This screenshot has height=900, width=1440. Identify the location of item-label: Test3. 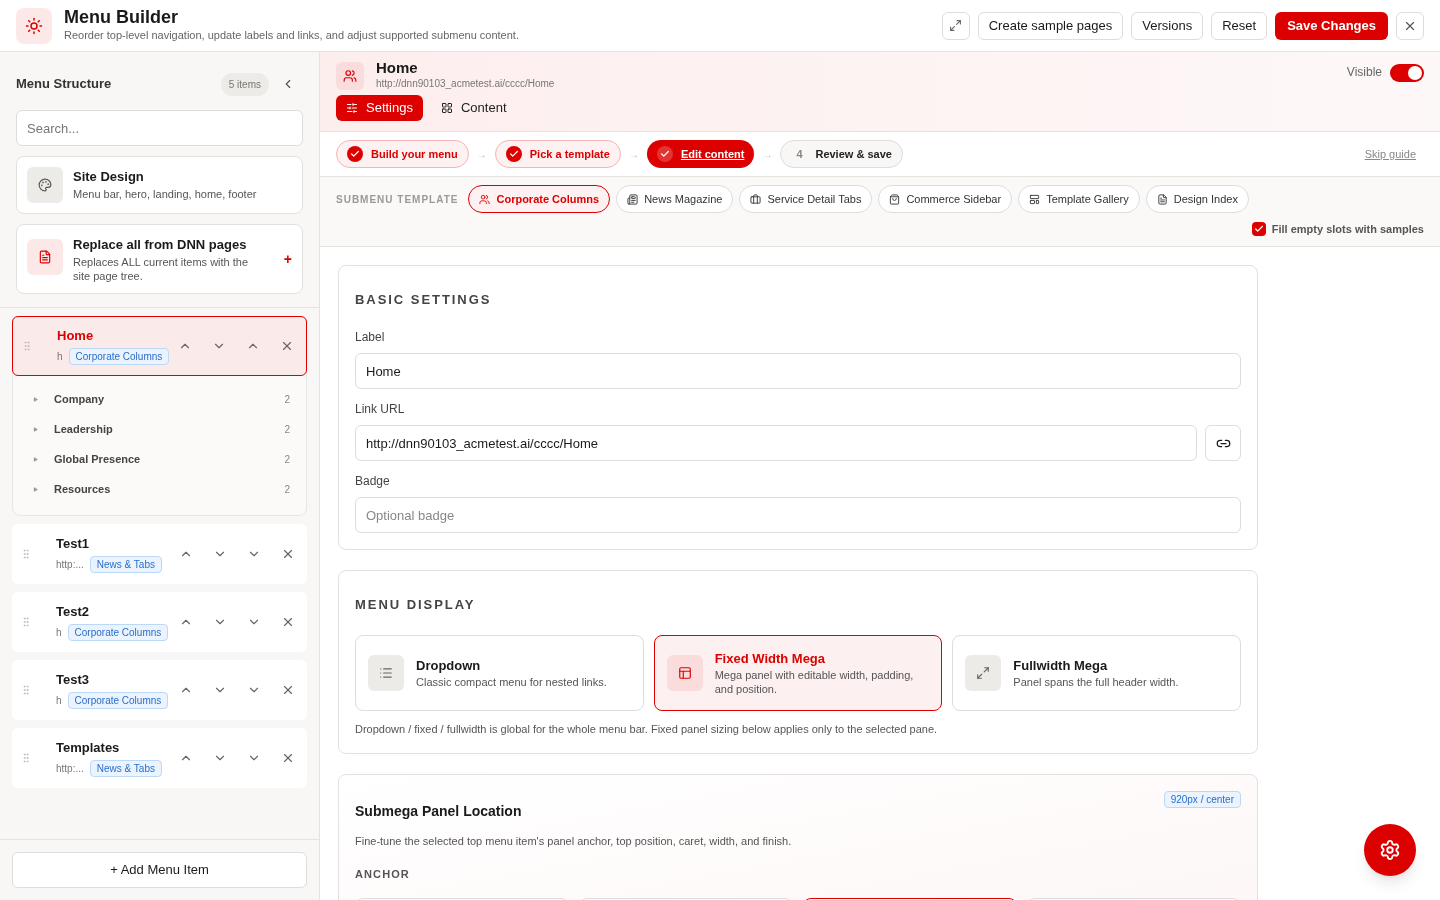
(73, 680).